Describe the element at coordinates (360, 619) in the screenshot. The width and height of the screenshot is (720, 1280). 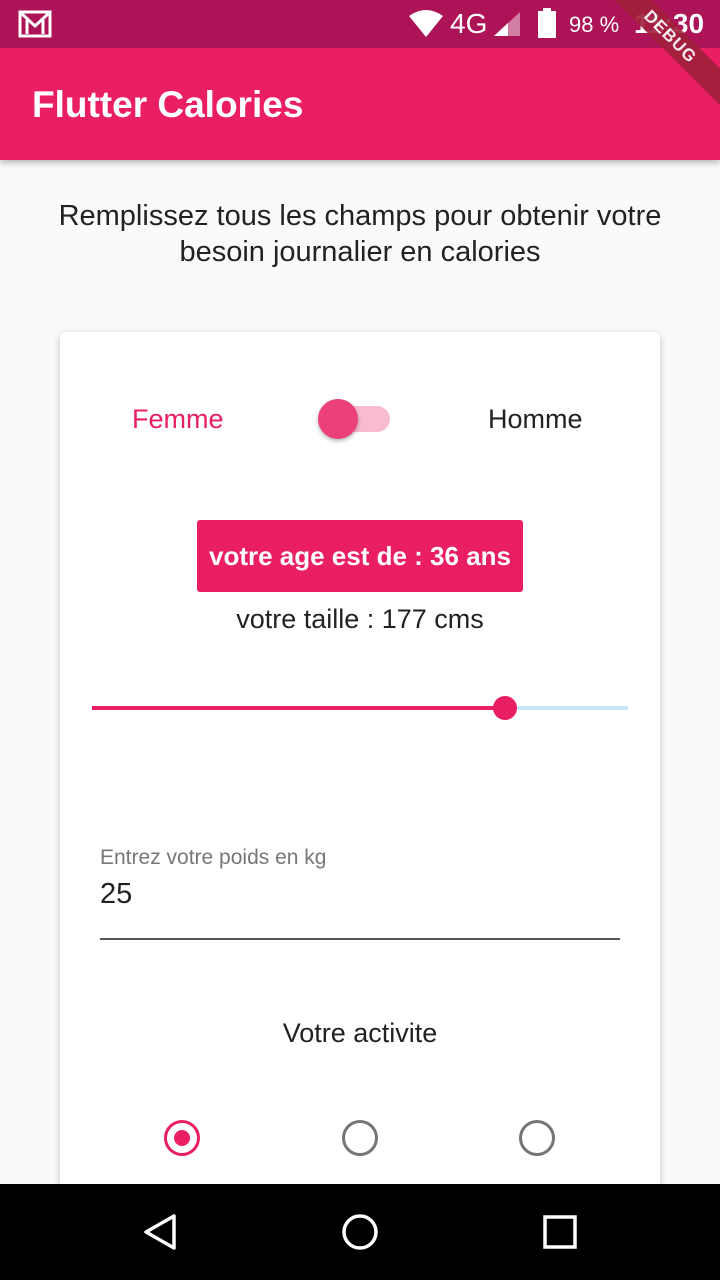
I see `height-label: votre taille : 177 cms` at that location.